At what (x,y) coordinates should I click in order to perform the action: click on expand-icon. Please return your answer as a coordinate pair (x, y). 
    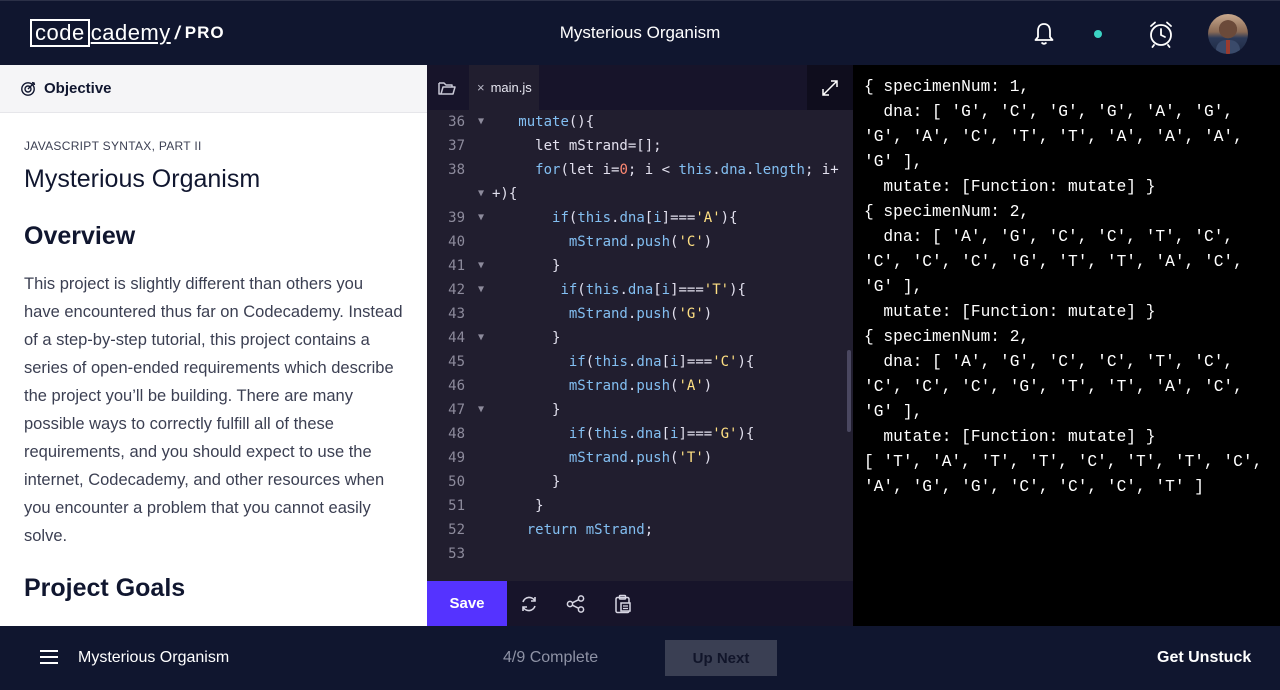
    Looking at the image, I should click on (830, 87).